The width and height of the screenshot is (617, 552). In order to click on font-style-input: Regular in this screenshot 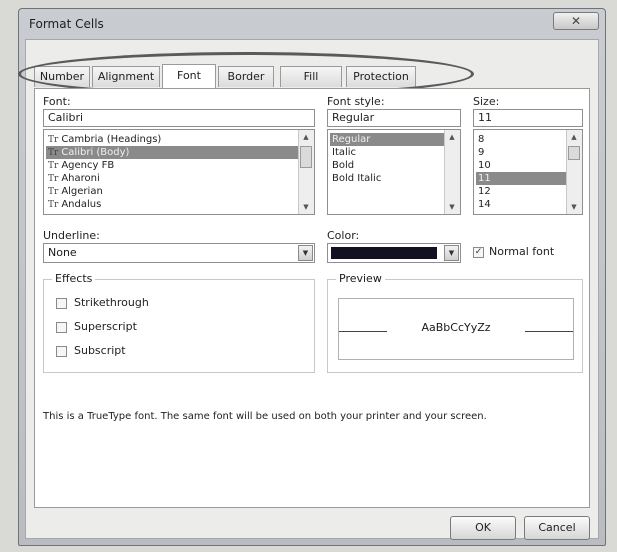, I will do `click(394, 118)`.